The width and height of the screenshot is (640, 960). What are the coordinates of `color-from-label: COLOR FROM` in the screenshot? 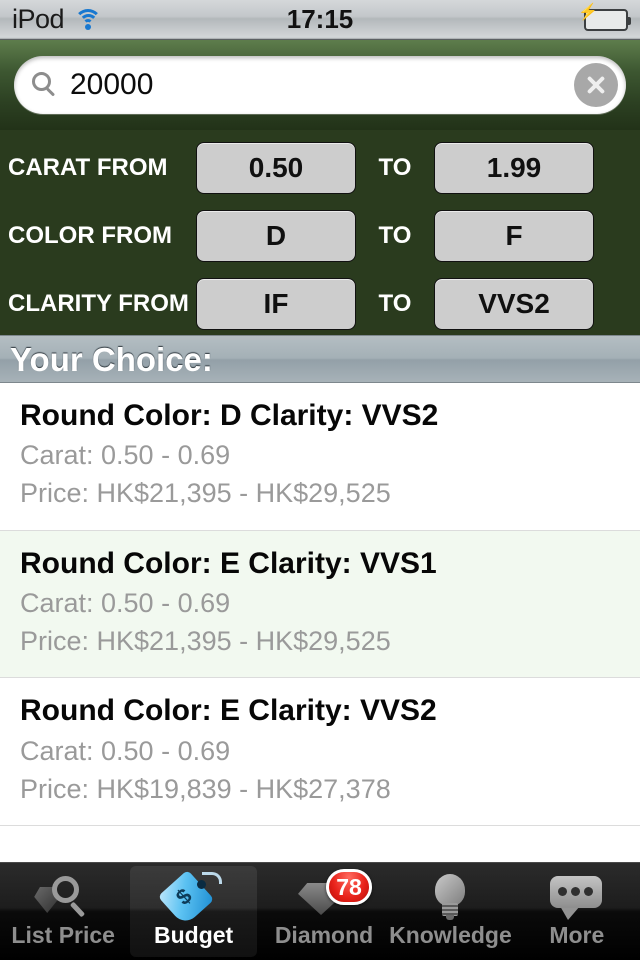 It's located at (90, 235).